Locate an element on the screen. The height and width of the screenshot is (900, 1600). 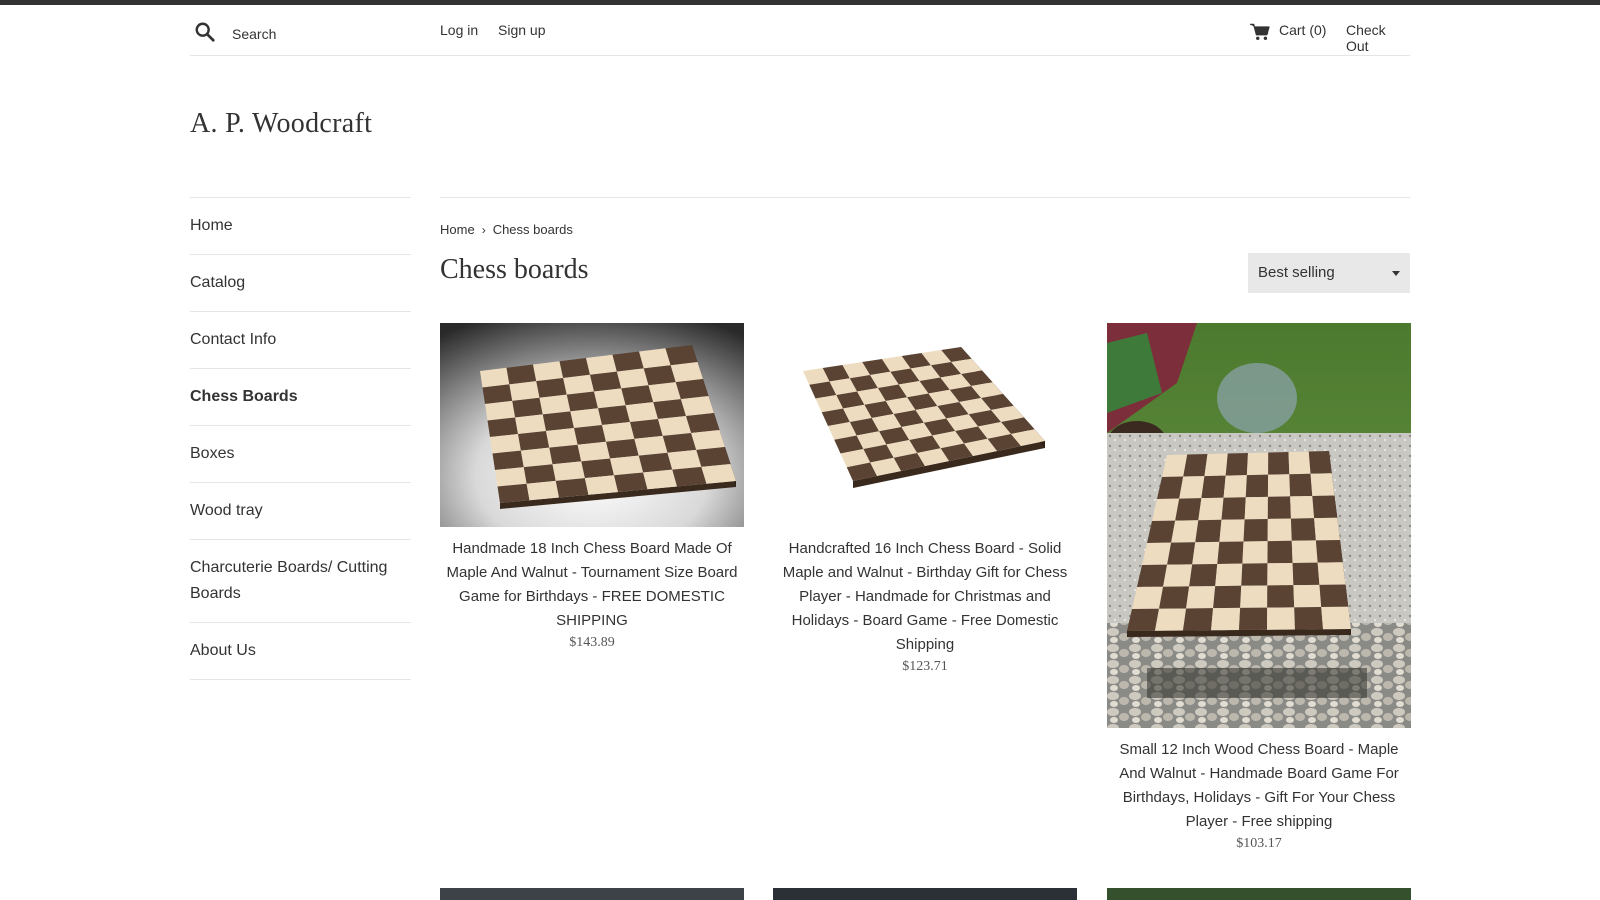
page-title: Chess boards is located at coordinates (514, 269).